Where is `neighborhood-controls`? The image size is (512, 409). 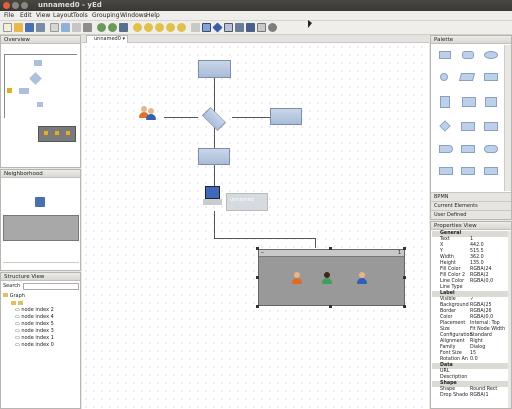
neighborhood-controls is located at coordinates (41, 266).